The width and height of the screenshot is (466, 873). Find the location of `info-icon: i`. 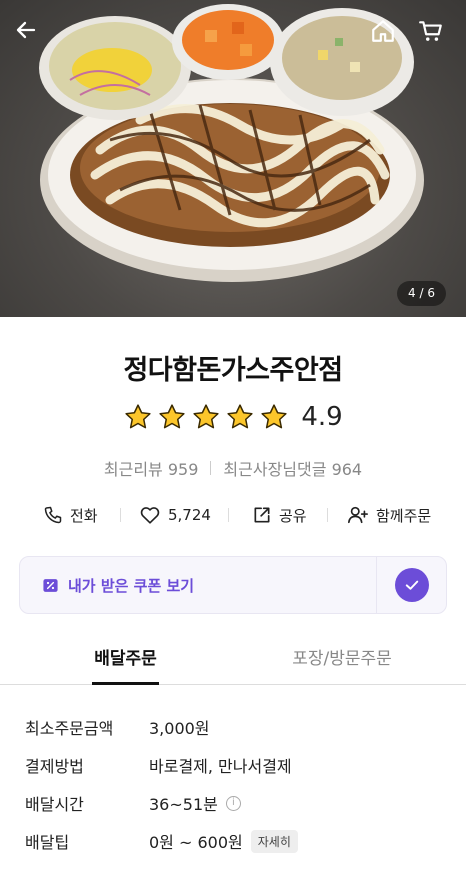

info-icon: i is located at coordinates (233, 803).